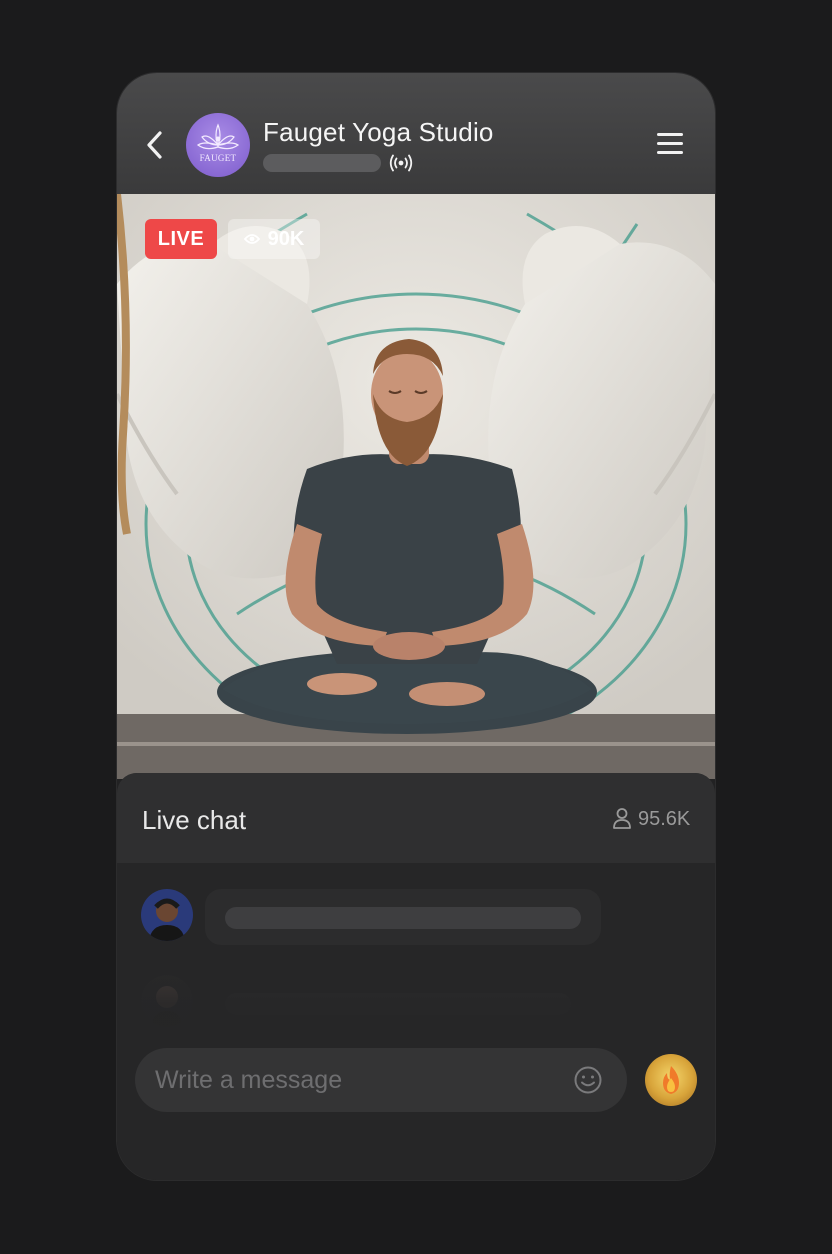  What do you see at coordinates (218, 136) in the screenshot?
I see `lotus-logo-icon` at bounding box center [218, 136].